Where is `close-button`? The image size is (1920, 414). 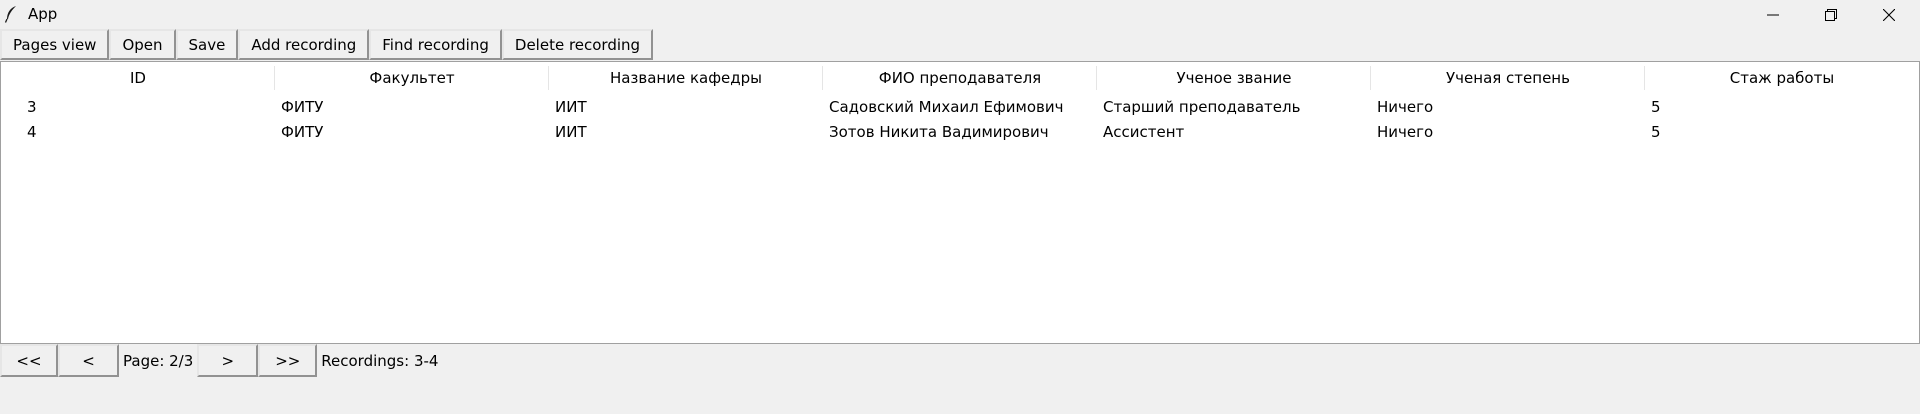
close-button is located at coordinates (1889, 14).